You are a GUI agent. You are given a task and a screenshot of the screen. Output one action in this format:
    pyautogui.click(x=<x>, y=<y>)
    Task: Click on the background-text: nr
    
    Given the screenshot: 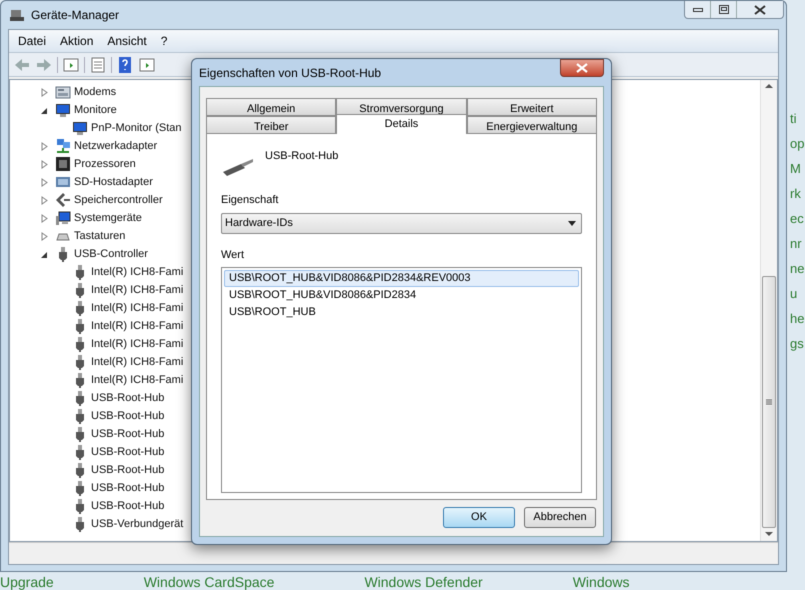 What is the action you would take?
    pyautogui.click(x=796, y=243)
    